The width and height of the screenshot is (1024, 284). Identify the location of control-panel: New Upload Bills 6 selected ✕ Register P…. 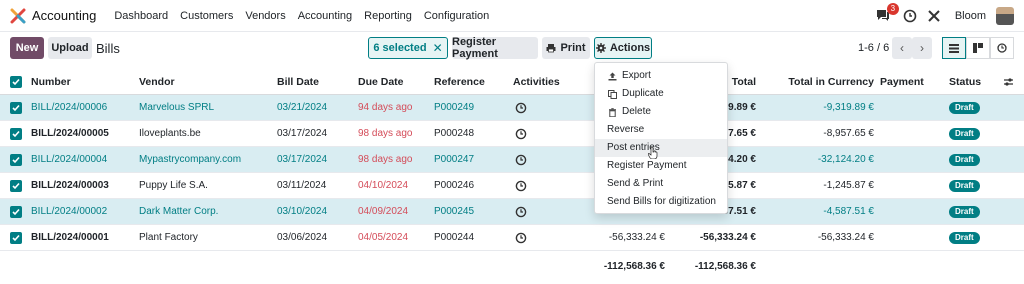
(512, 48).